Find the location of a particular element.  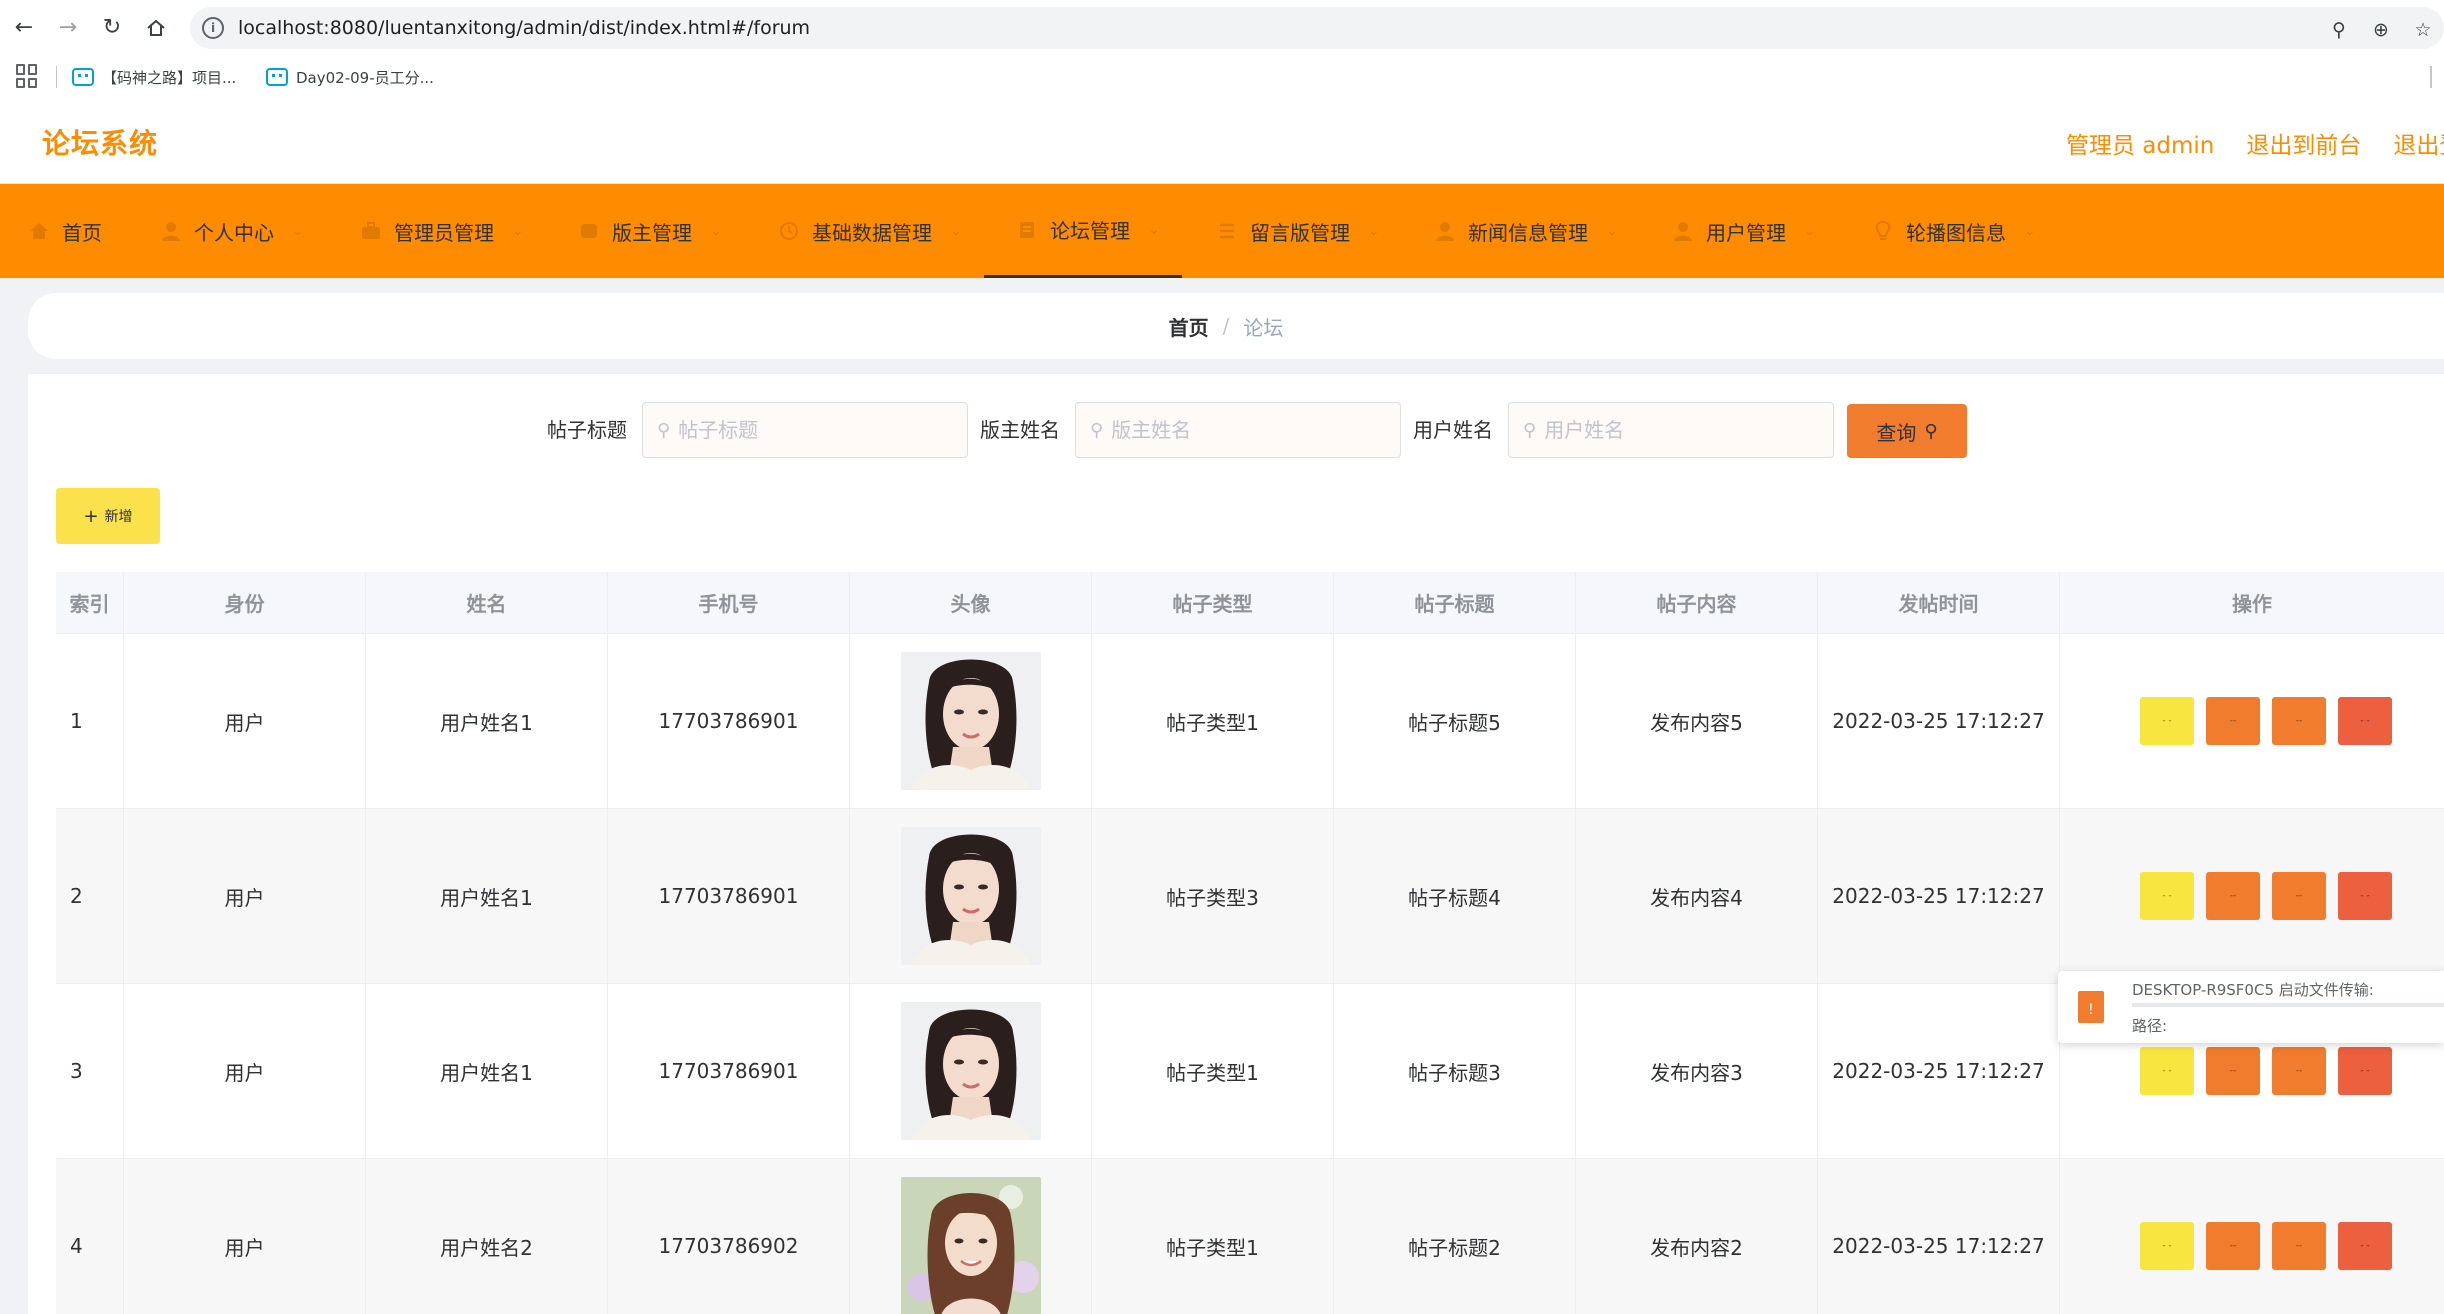

menu-item-news-manage: 新闻信息管理 ⌄ is located at coordinates (1526, 231).